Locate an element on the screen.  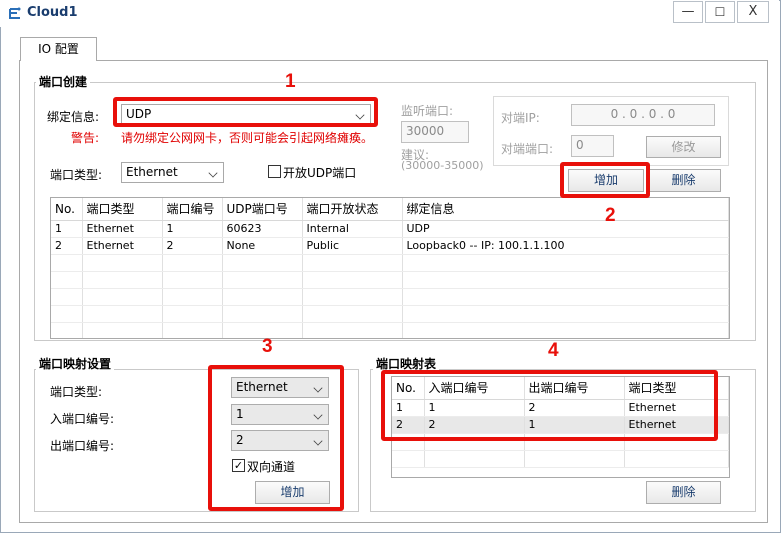
bidirectional-label: 双向通道 is located at coordinates (271, 467).